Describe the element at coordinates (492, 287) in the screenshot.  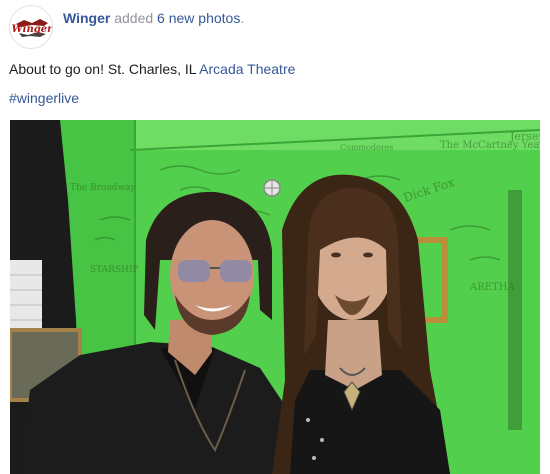
I see `svg-text: ARETHA` at that location.